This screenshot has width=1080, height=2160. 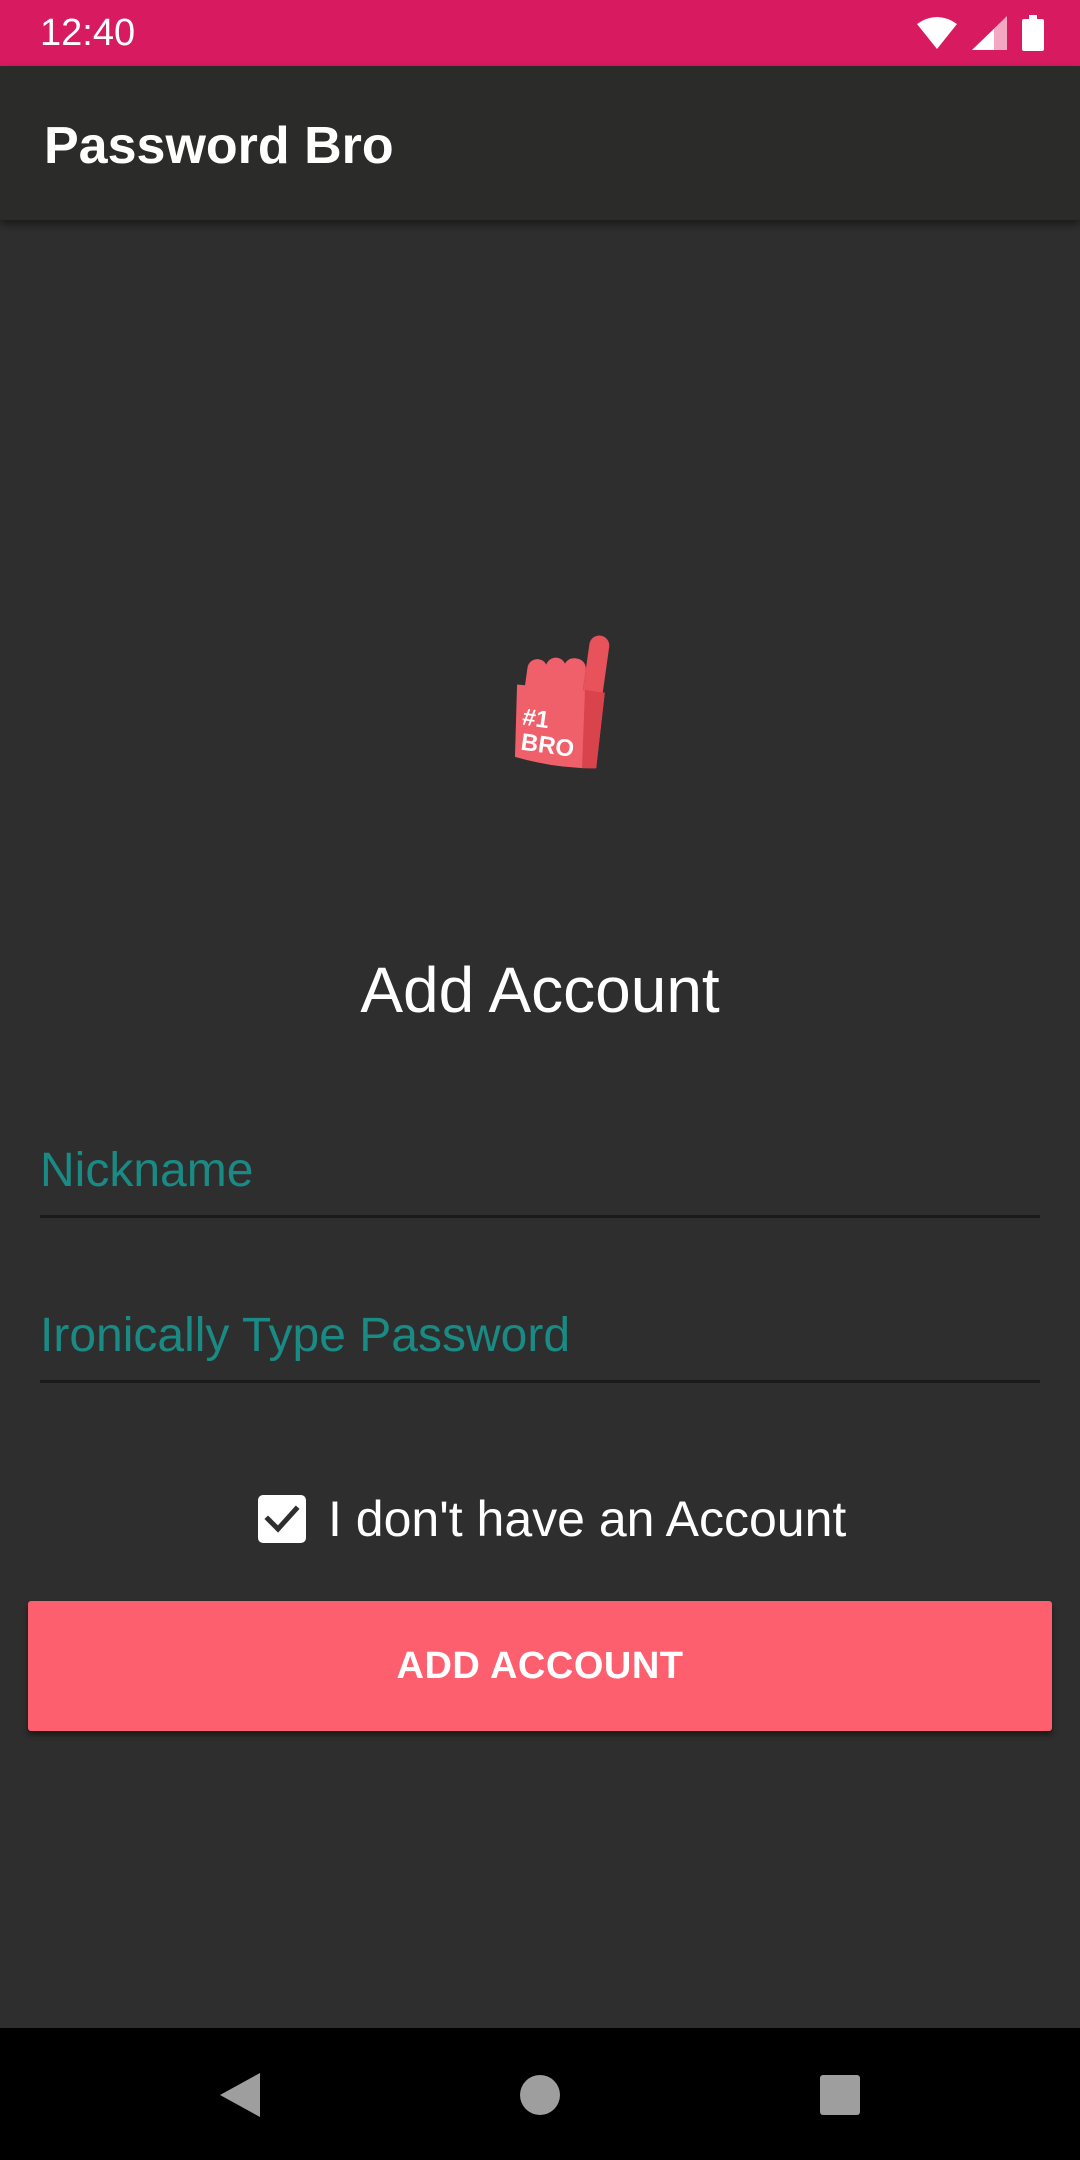 I want to click on app-bar: Password Bro, so click(x=540, y=143).